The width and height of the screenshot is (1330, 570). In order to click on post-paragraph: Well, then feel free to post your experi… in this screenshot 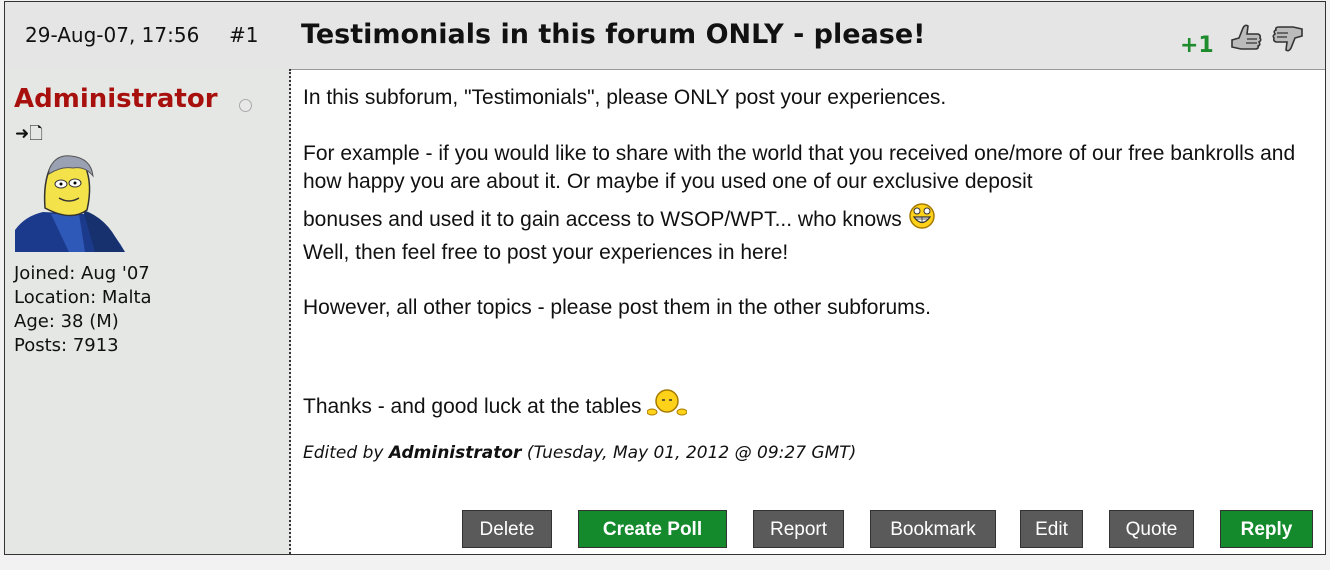, I will do `click(546, 252)`.